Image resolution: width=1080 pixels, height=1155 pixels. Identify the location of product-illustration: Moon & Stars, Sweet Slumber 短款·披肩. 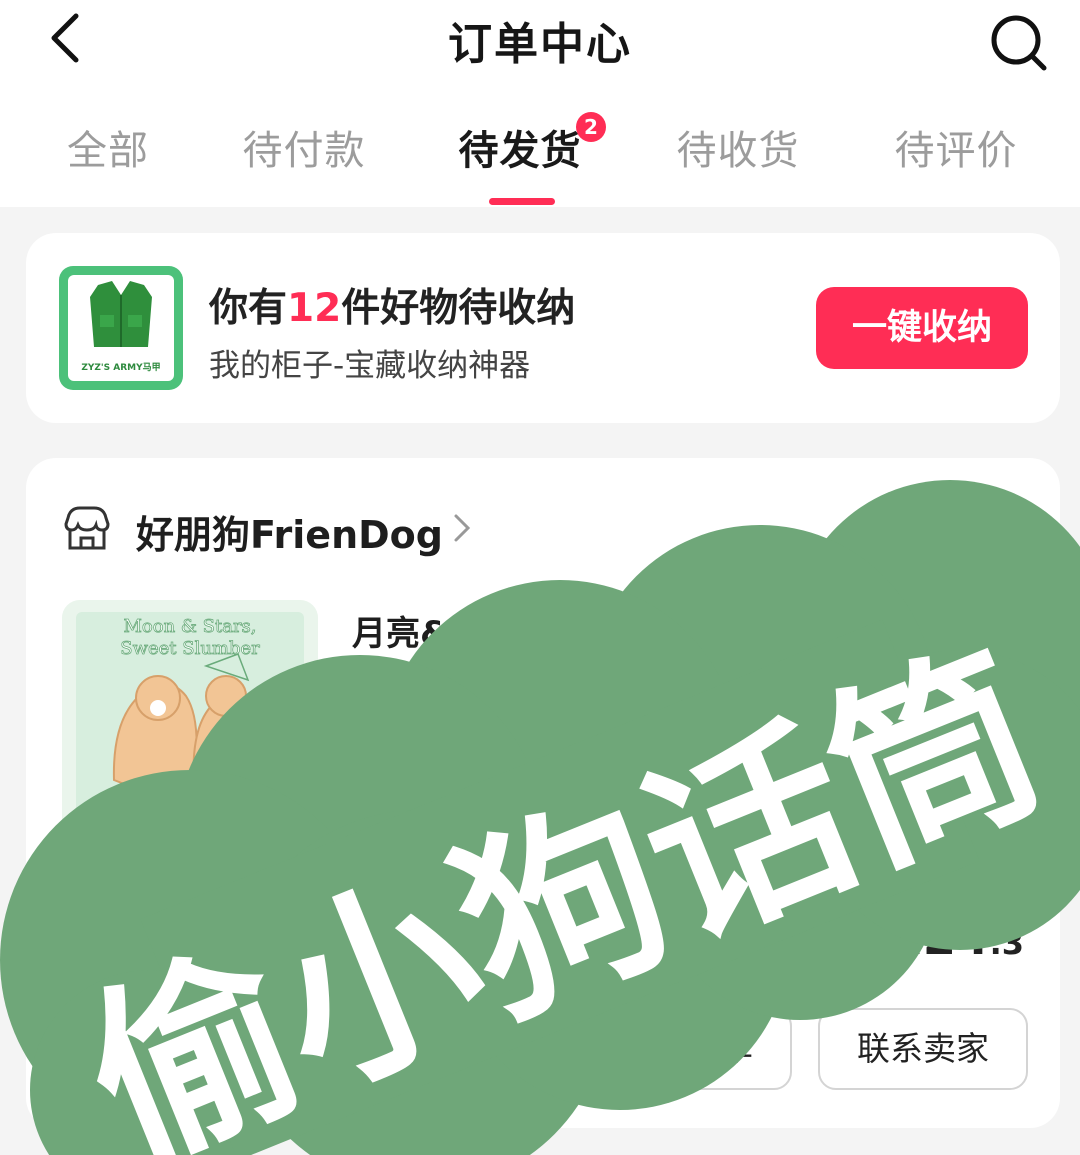
(190, 727).